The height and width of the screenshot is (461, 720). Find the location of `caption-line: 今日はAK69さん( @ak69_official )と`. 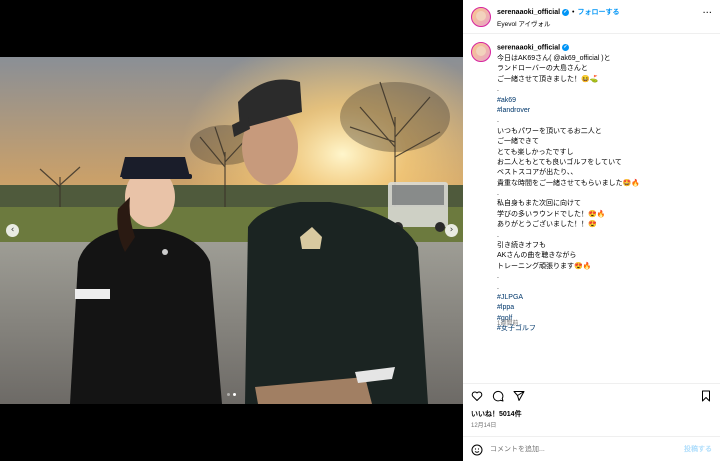

caption-line: 今日はAK69さん( @ak69_official )と is located at coordinates (554, 58).